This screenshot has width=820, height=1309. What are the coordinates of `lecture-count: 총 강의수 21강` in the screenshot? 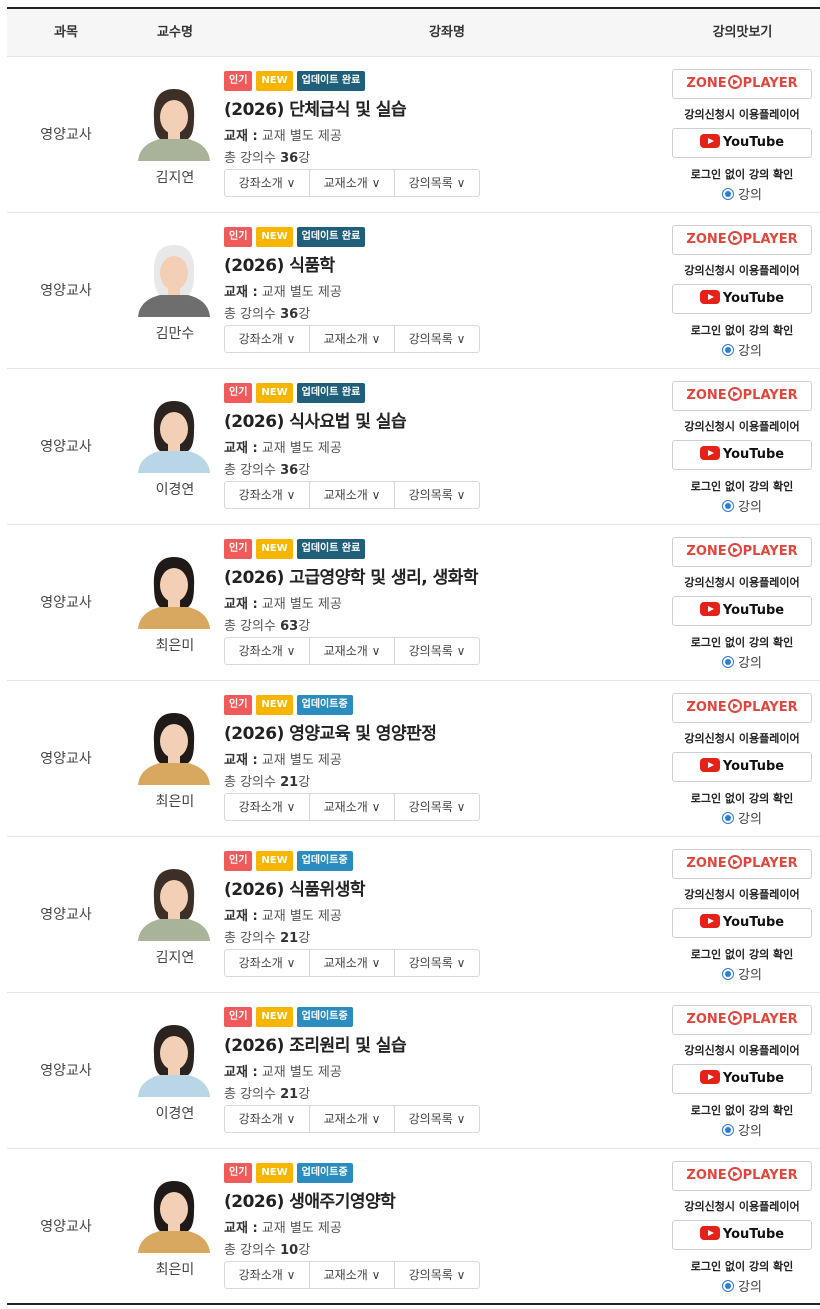 It's located at (359, 1092).